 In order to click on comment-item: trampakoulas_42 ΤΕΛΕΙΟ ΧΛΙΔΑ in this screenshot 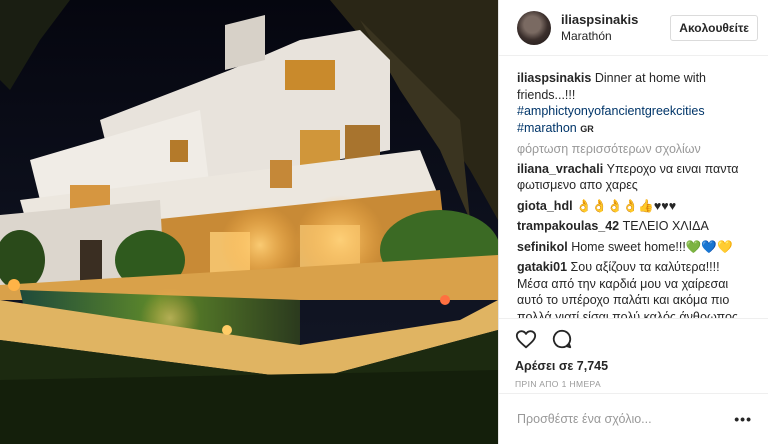, I will do `click(633, 226)`.